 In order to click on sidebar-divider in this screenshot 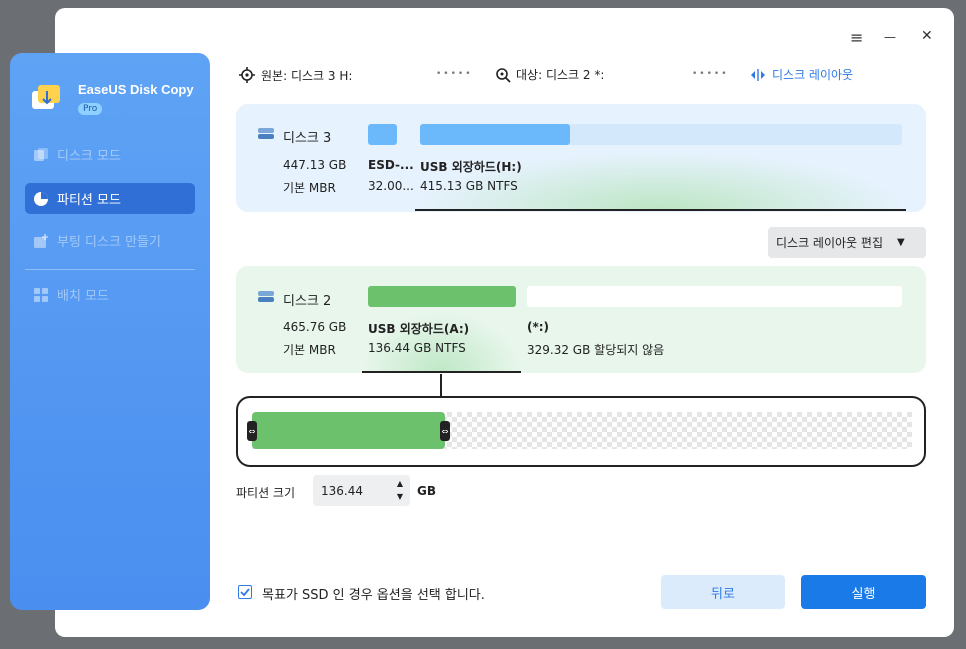, I will do `click(110, 269)`.